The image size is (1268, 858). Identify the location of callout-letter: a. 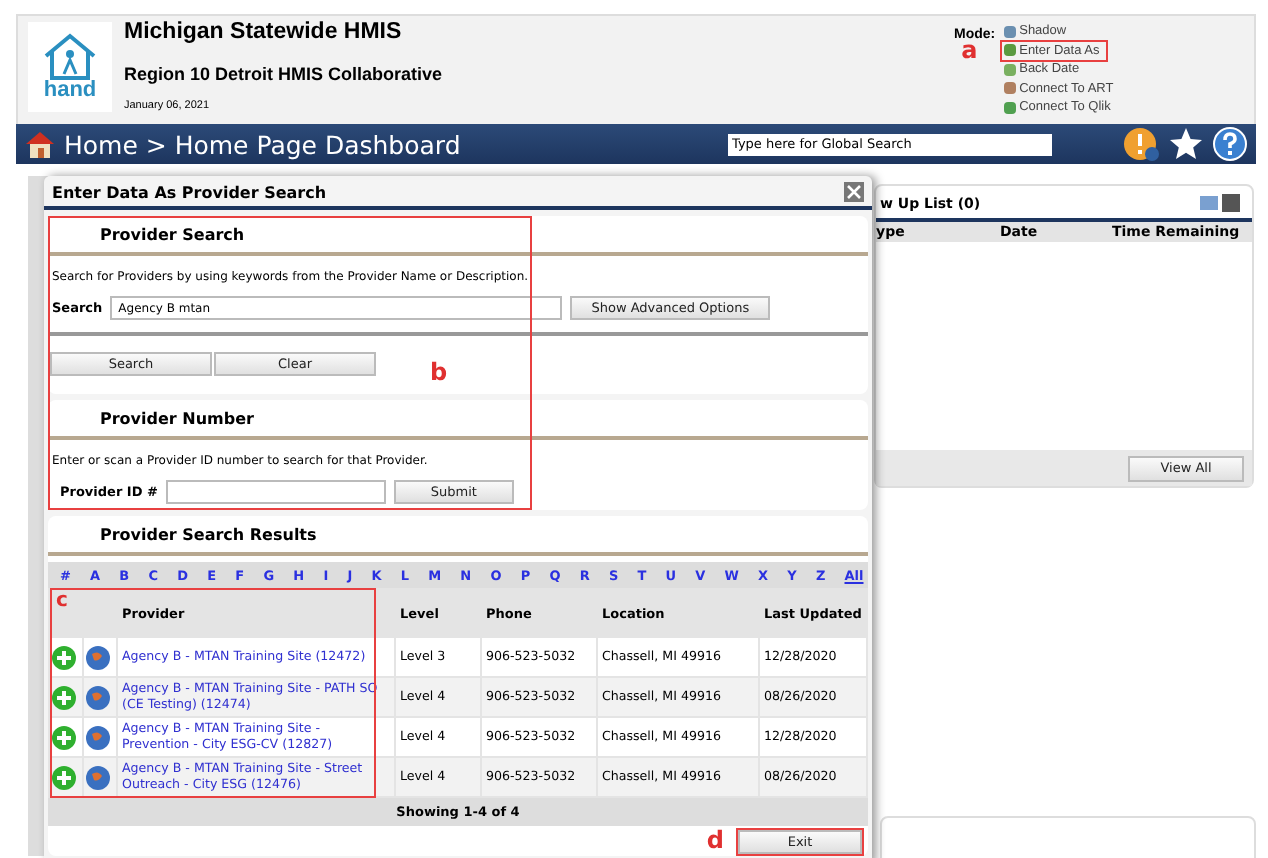
(969, 49).